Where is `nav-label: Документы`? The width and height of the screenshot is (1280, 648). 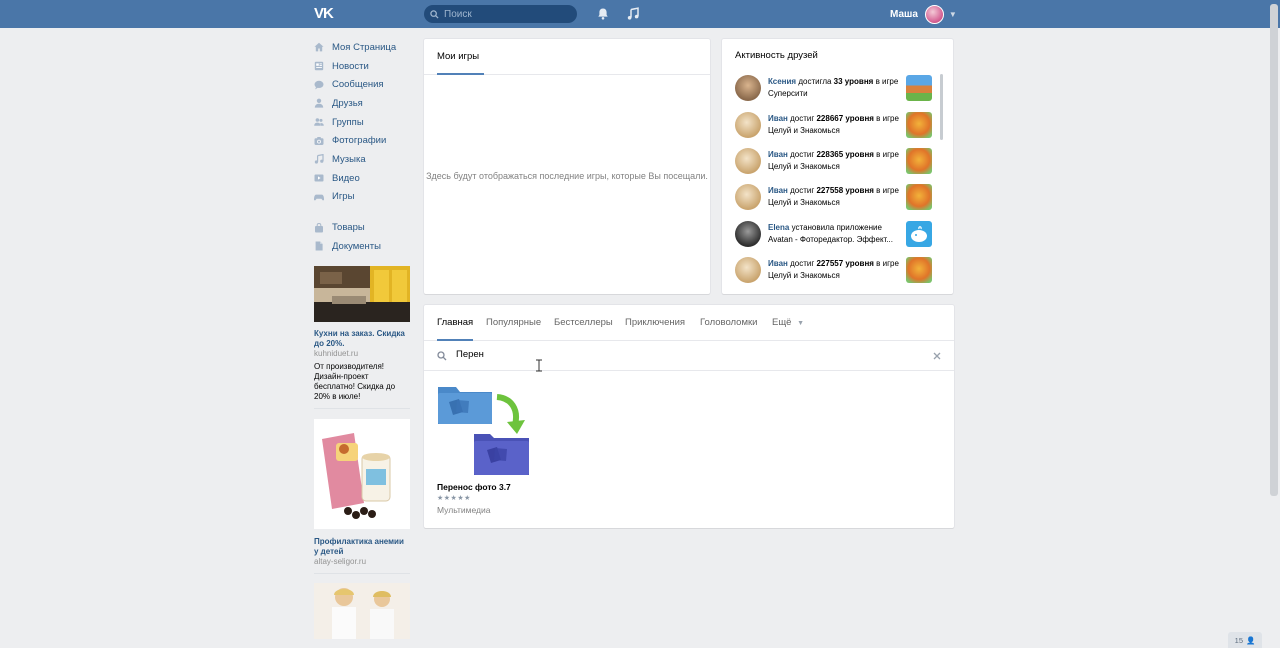 nav-label: Документы is located at coordinates (356, 246).